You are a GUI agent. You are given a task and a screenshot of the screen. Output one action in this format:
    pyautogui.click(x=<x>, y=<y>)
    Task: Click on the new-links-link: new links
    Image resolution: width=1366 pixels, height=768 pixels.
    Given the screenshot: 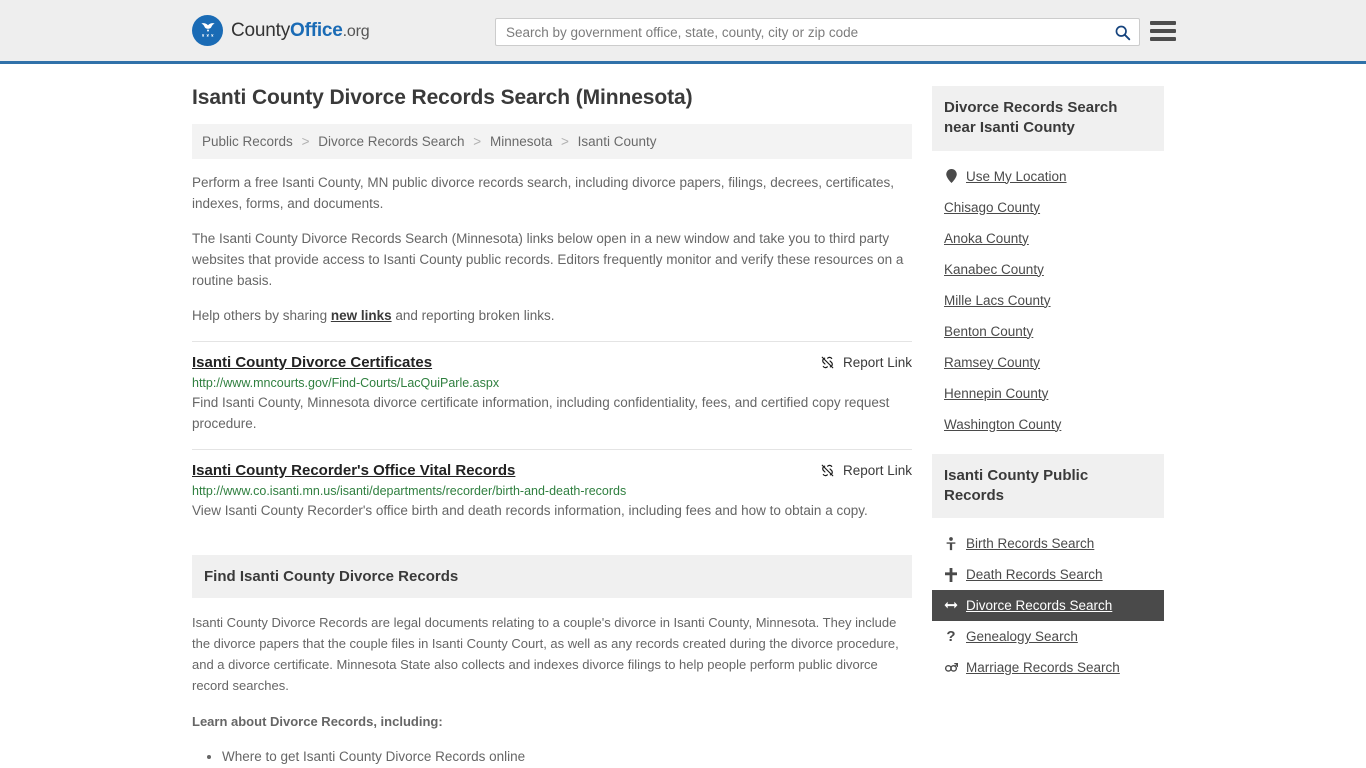 What is the action you would take?
    pyautogui.click(x=361, y=315)
    